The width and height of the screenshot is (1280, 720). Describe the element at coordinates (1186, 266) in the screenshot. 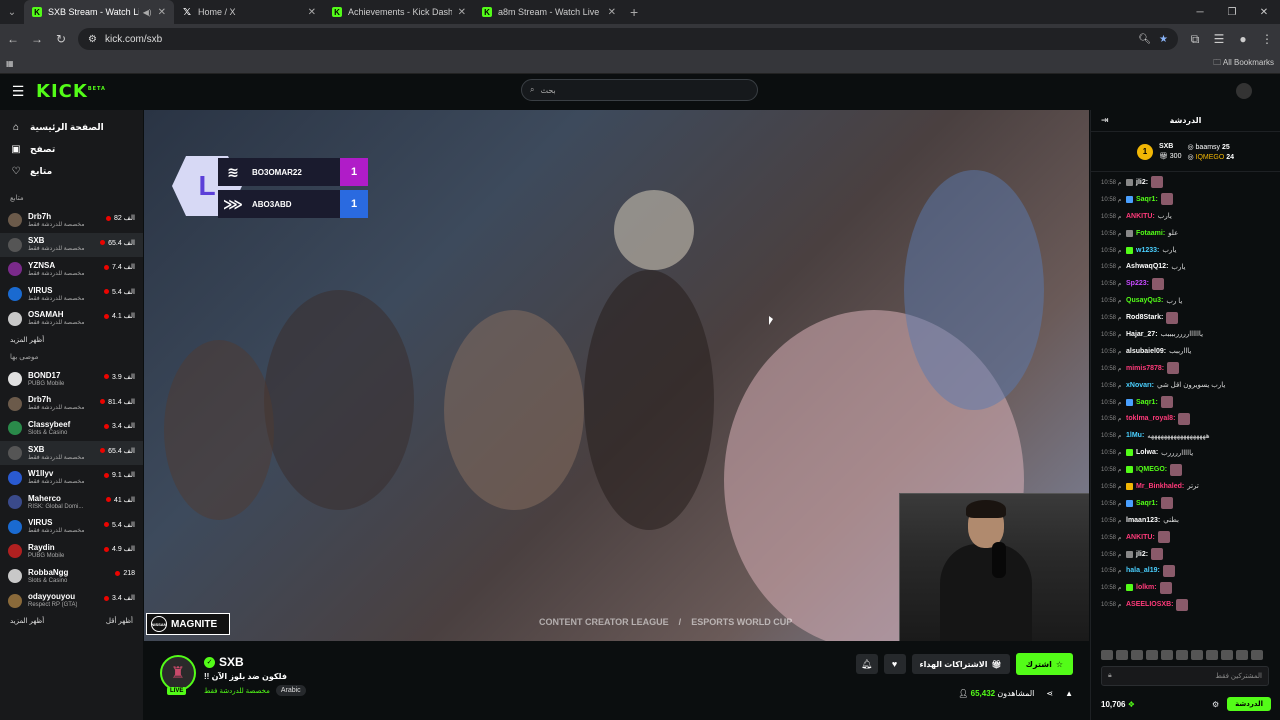

I see `chat-message: 10:58 م AshwaqQ12: يارب` at that location.